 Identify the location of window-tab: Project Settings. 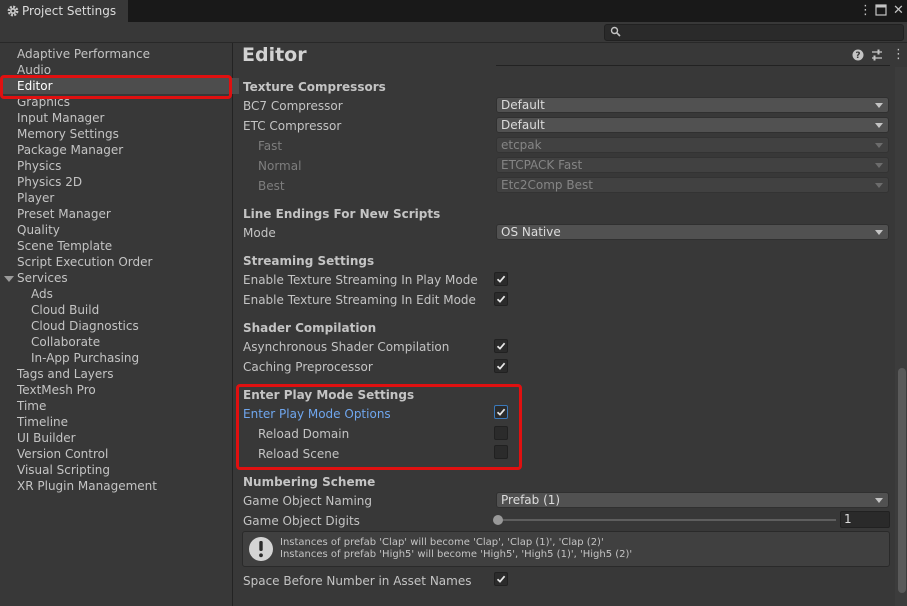
(64, 11).